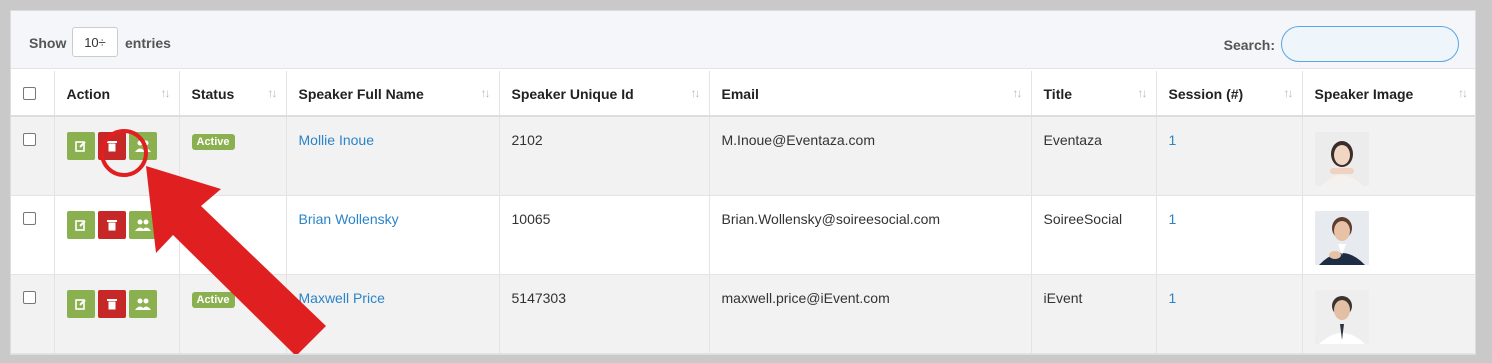 This screenshot has width=1492, height=363. Describe the element at coordinates (1058, 94) in the screenshot. I see `column-label: Title` at that location.